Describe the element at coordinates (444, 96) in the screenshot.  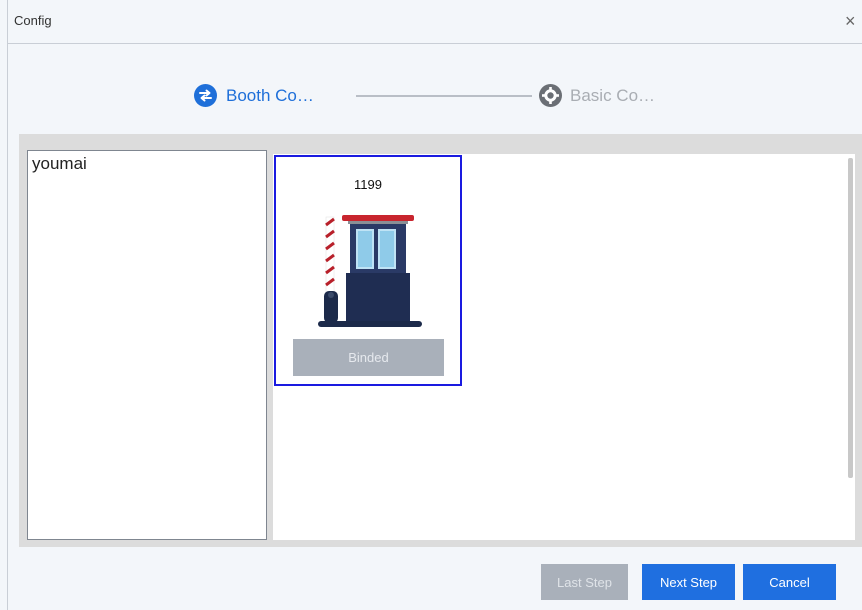
I see `step-connector-line` at that location.